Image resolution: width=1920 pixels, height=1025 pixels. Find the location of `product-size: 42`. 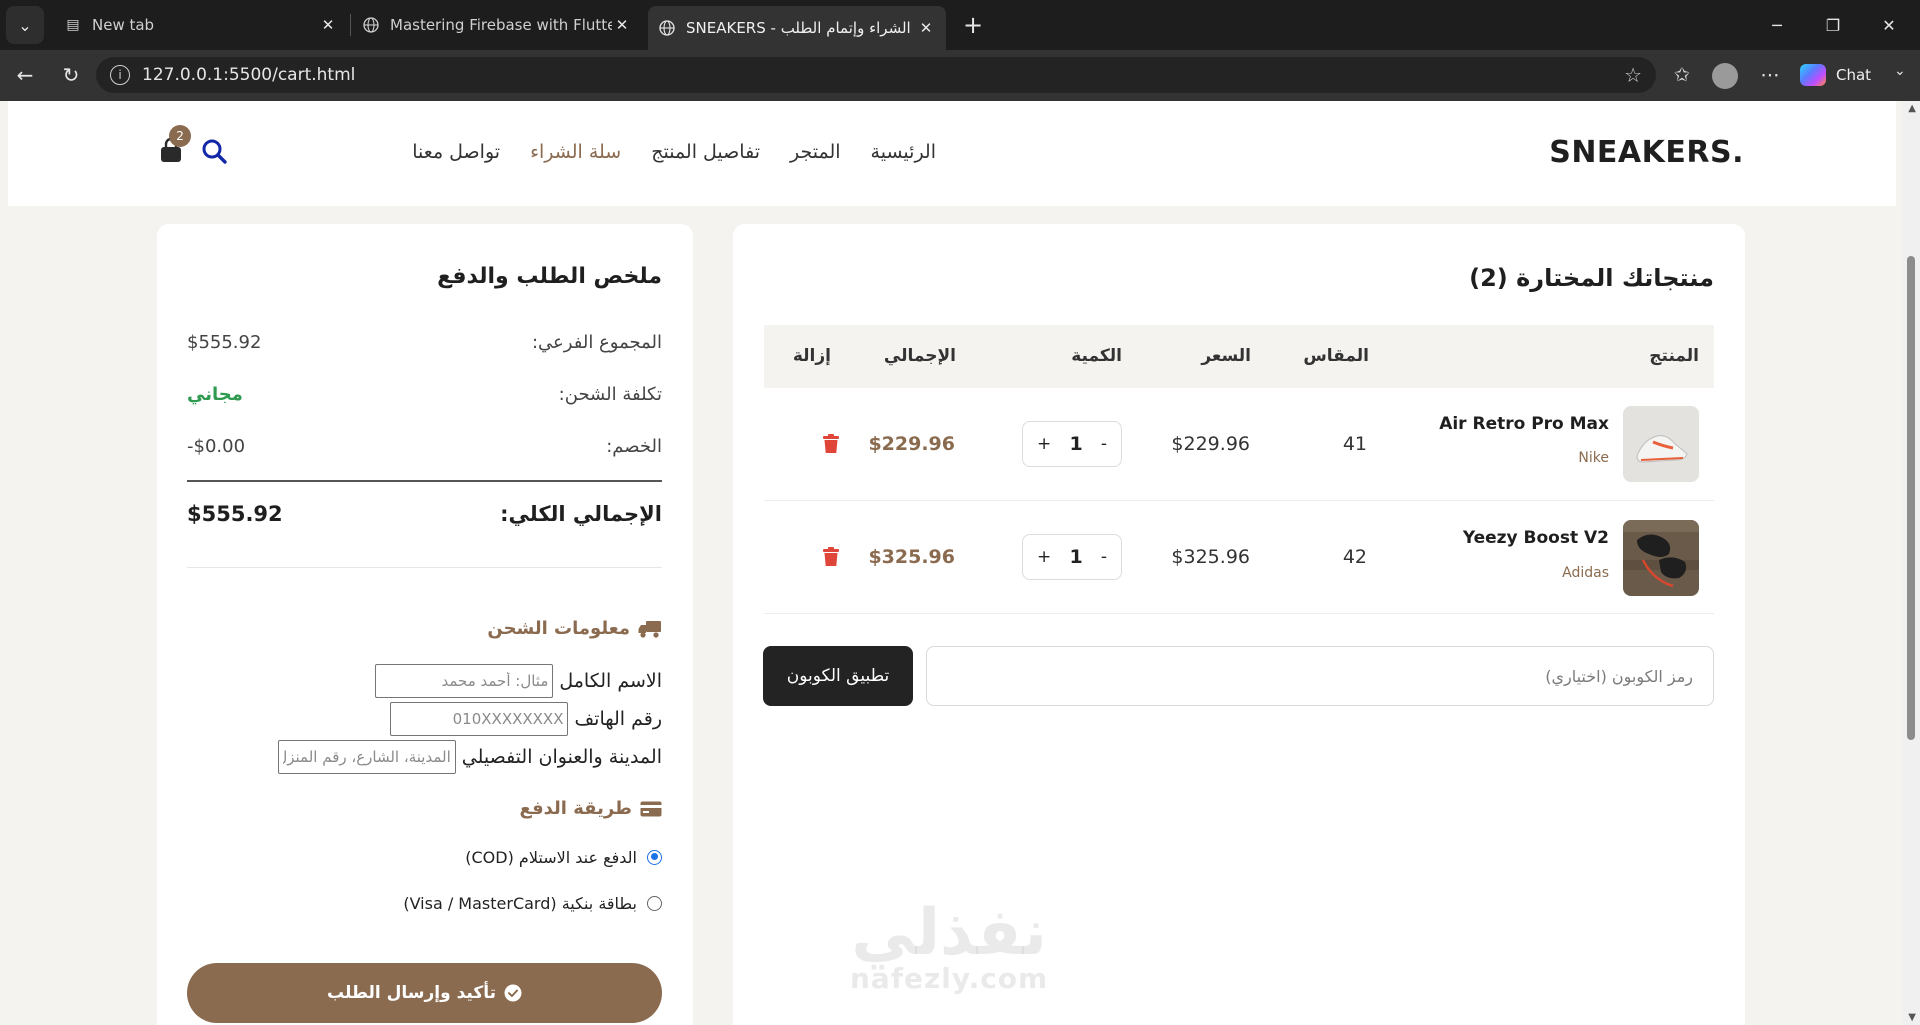

product-size: 42 is located at coordinates (1354, 557).